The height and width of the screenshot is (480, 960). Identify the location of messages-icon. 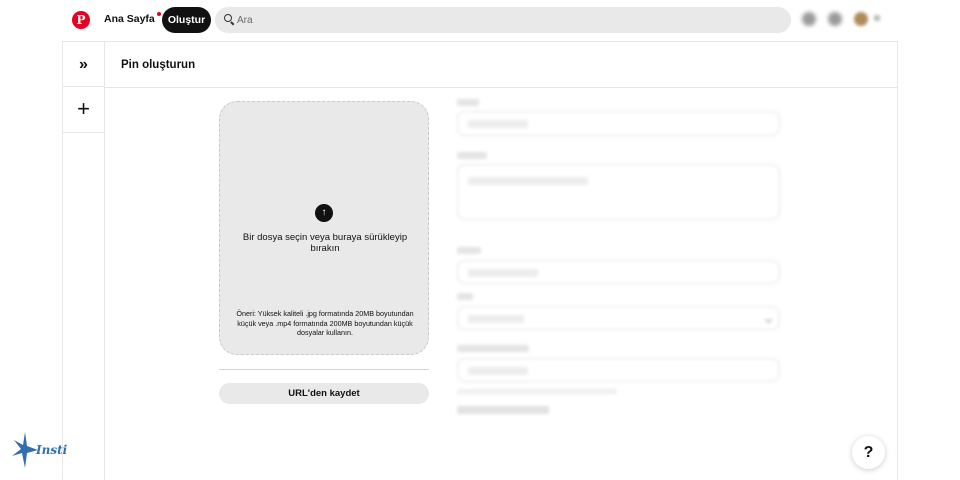
(835, 19).